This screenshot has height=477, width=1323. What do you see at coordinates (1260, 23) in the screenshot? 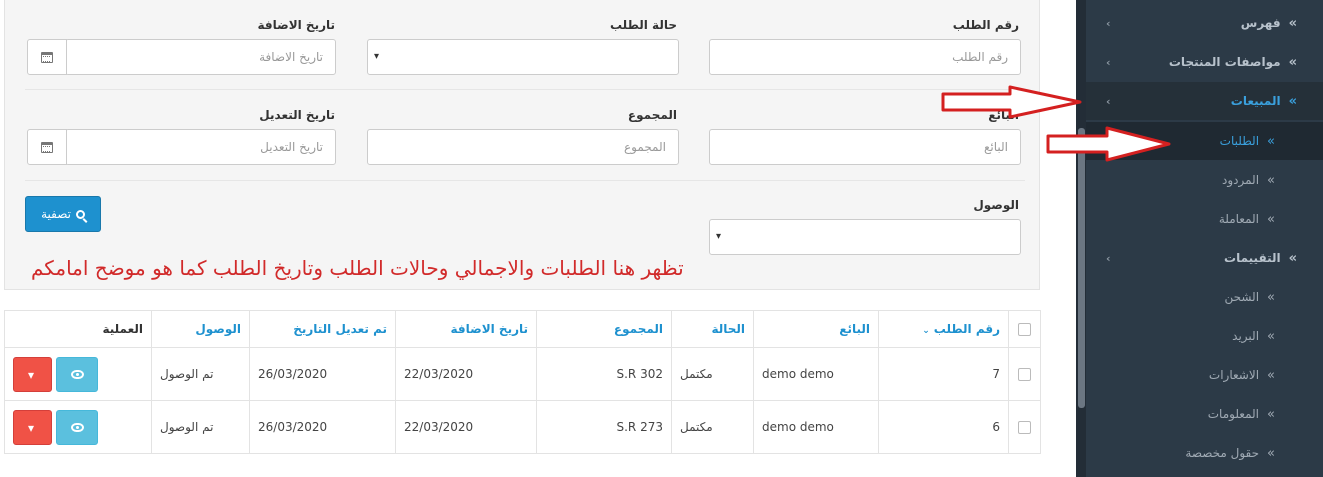
I see `sidebar-item-label: فهرس` at bounding box center [1260, 23].